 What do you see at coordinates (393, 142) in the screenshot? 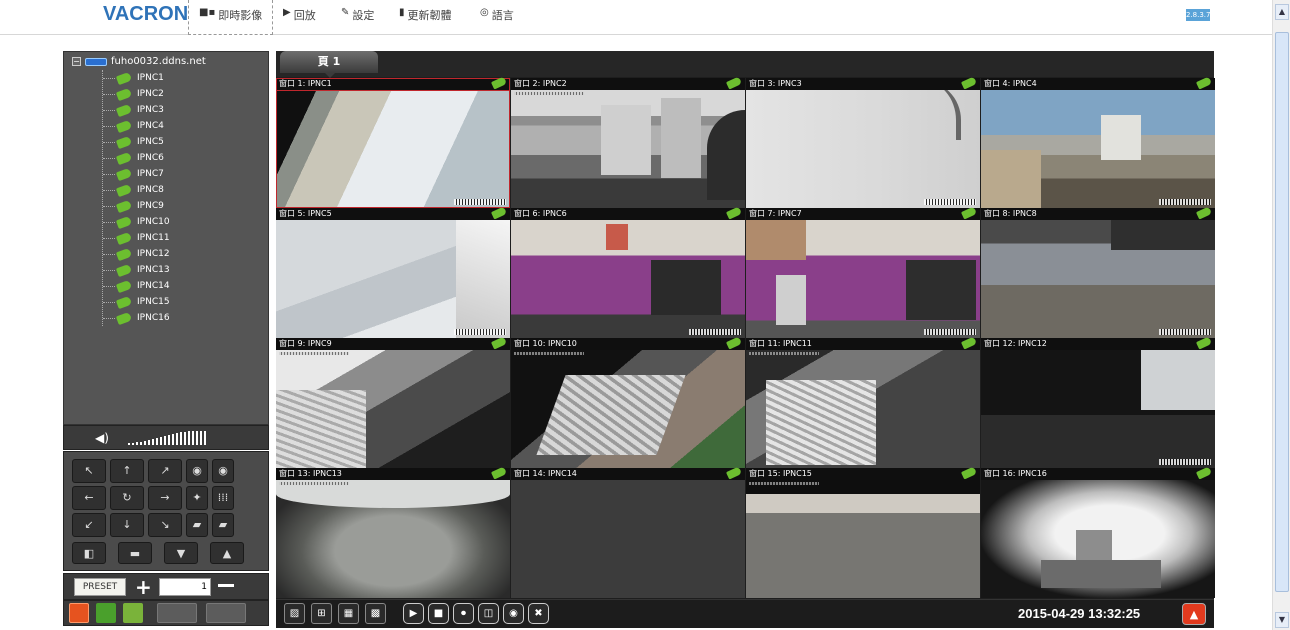
I see `video-window-1: 窗口 1: IPNC1` at bounding box center [393, 142].